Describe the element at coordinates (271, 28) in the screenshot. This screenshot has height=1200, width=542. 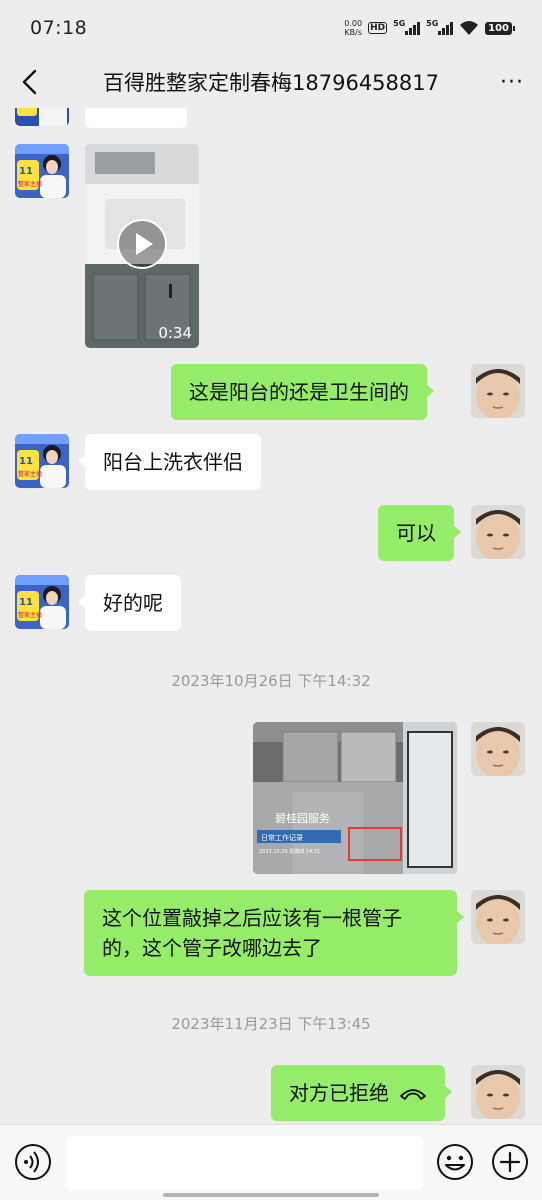
I see `status-bar: 07:18 0.00 KB/s HD 5G 5G 100` at that location.